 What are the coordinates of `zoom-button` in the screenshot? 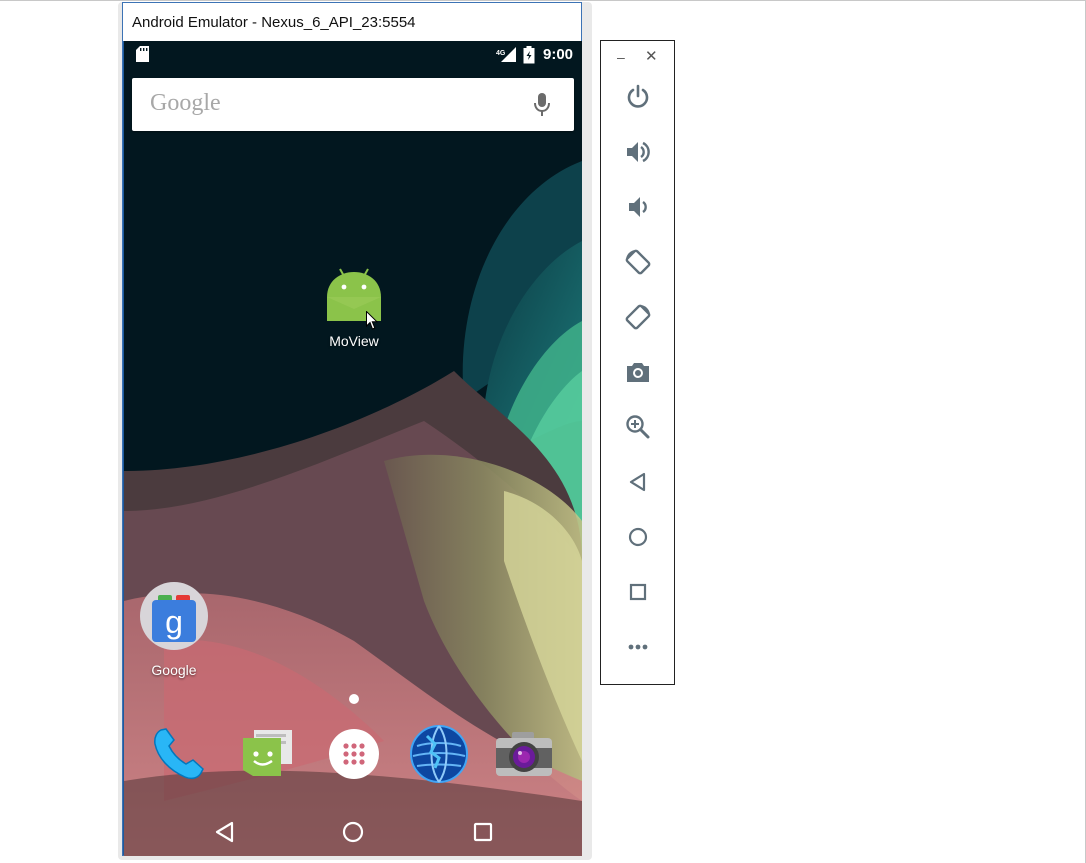 It's located at (638, 427).